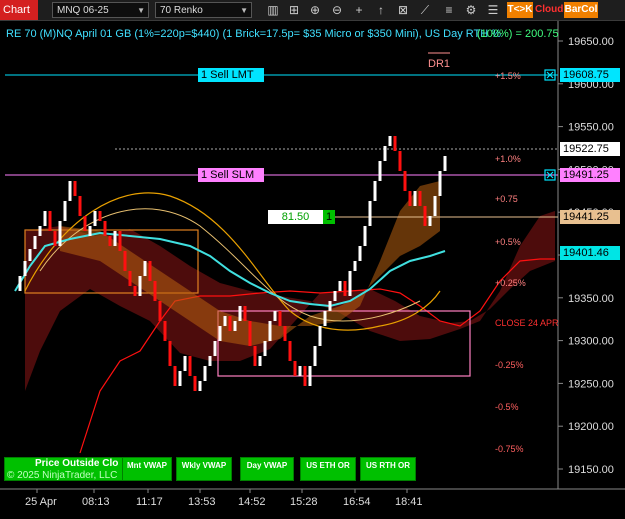 The width and height of the screenshot is (625, 519). I want to click on barcol-toggle-button: BarCol, so click(581, 10).